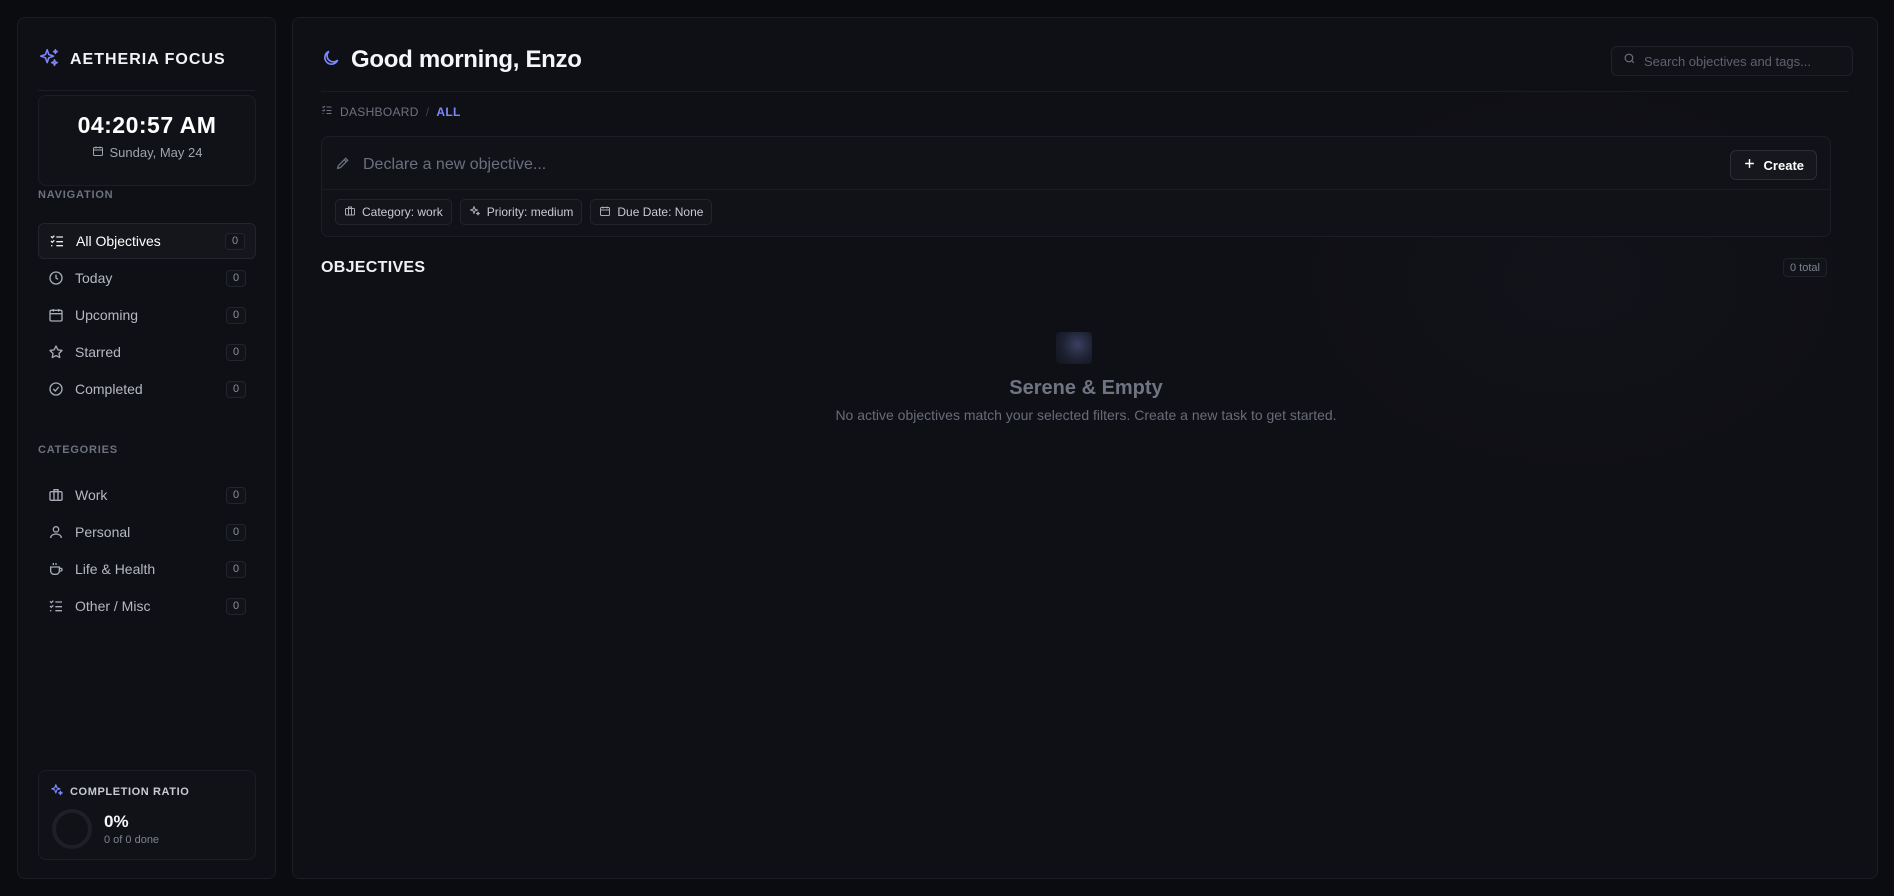 Image resolution: width=1894 pixels, height=896 pixels. What do you see at coordinates (1085, 91) in the screenshot?
I see `header-divider` at bounding box center [1085, 91].